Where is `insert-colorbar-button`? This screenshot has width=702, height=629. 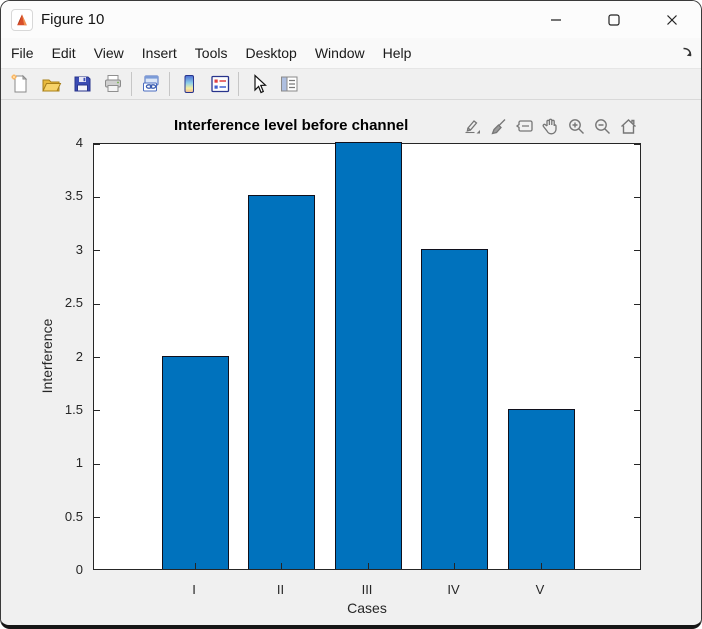
insert-colorbar-button is located at coordinates (188, 84).